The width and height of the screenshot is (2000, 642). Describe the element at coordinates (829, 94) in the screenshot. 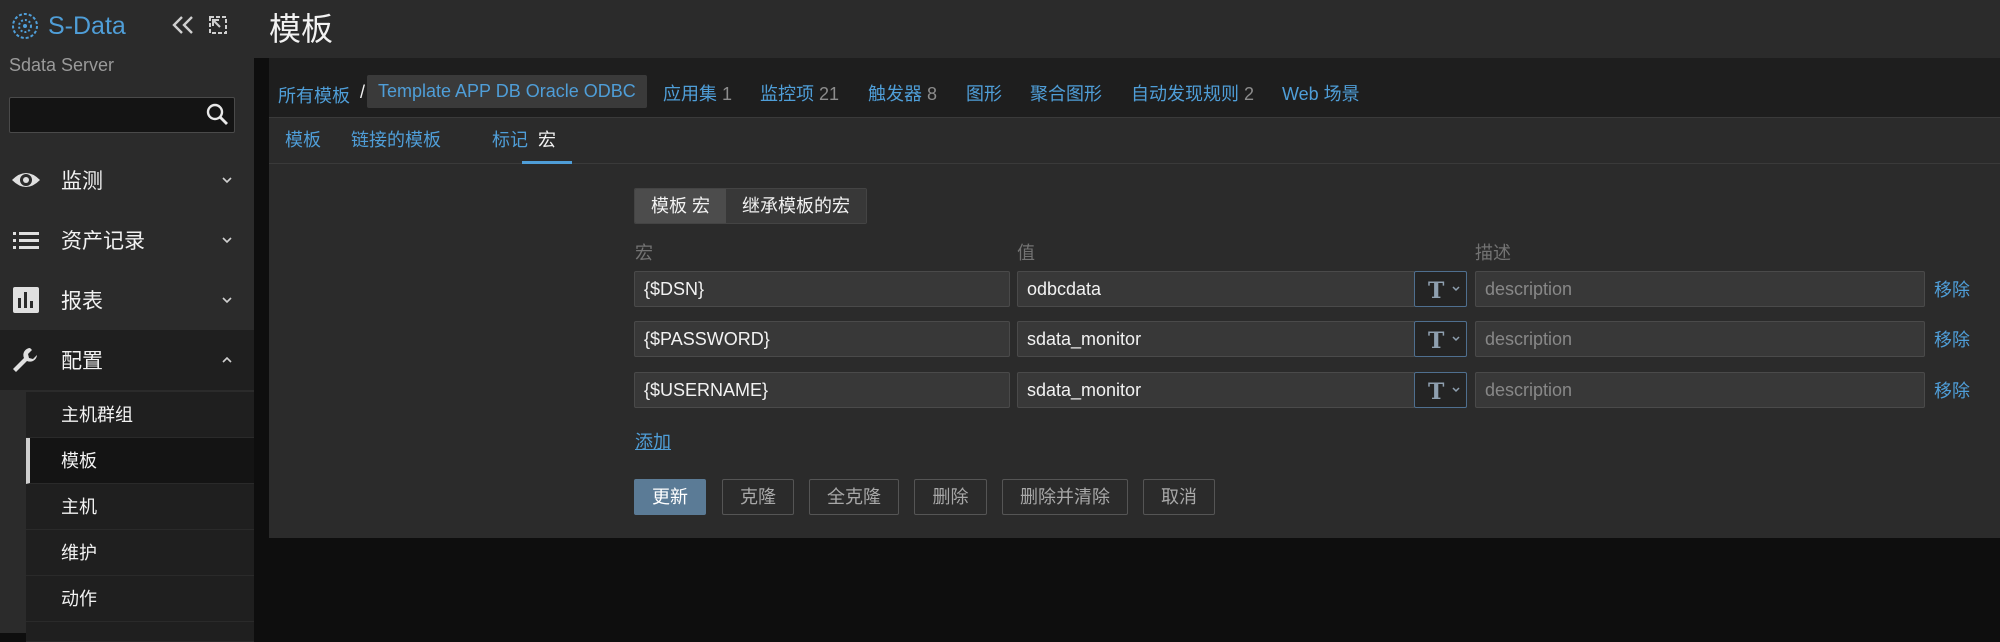

I see `nav-count: 21` at that location.